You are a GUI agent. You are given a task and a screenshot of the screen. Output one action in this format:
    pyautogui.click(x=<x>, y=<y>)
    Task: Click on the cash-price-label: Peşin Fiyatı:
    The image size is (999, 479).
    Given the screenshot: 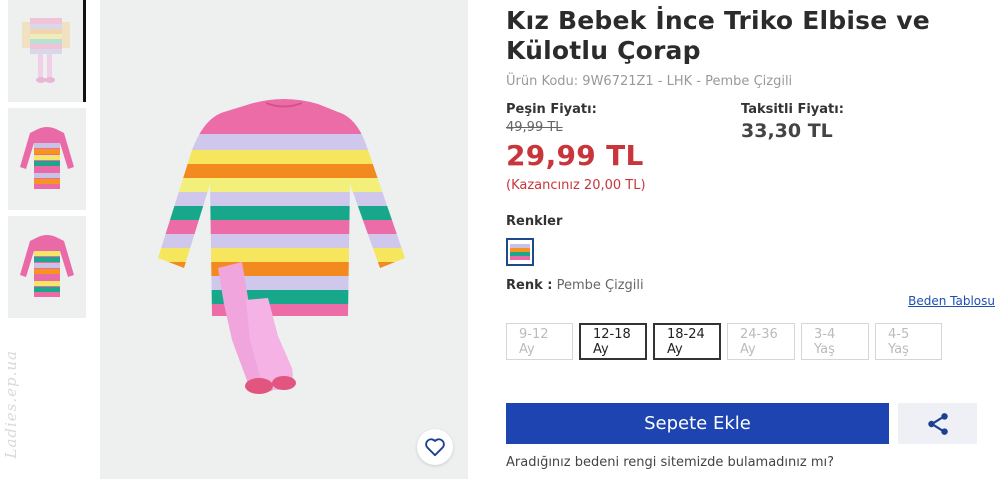 What is the action you would take?
    pyautogui.click(x=551, y=109)
    